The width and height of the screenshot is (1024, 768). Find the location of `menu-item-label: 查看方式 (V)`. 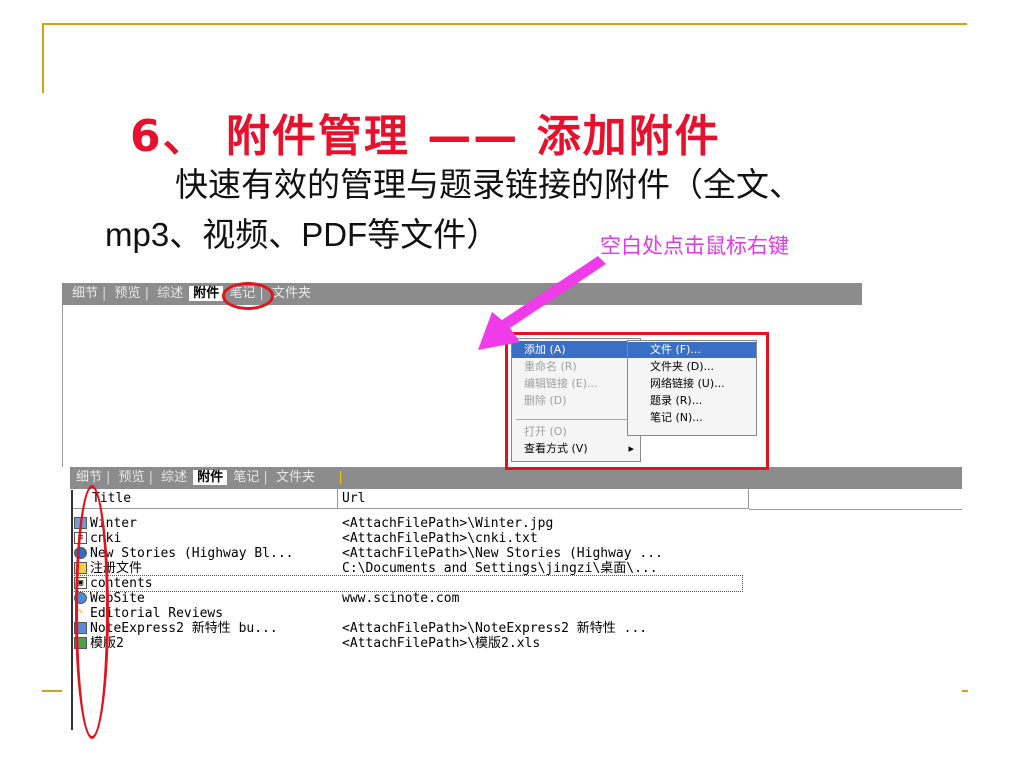

menu-item-label: 查看方式 (V) is located at coordinates (556, 448).